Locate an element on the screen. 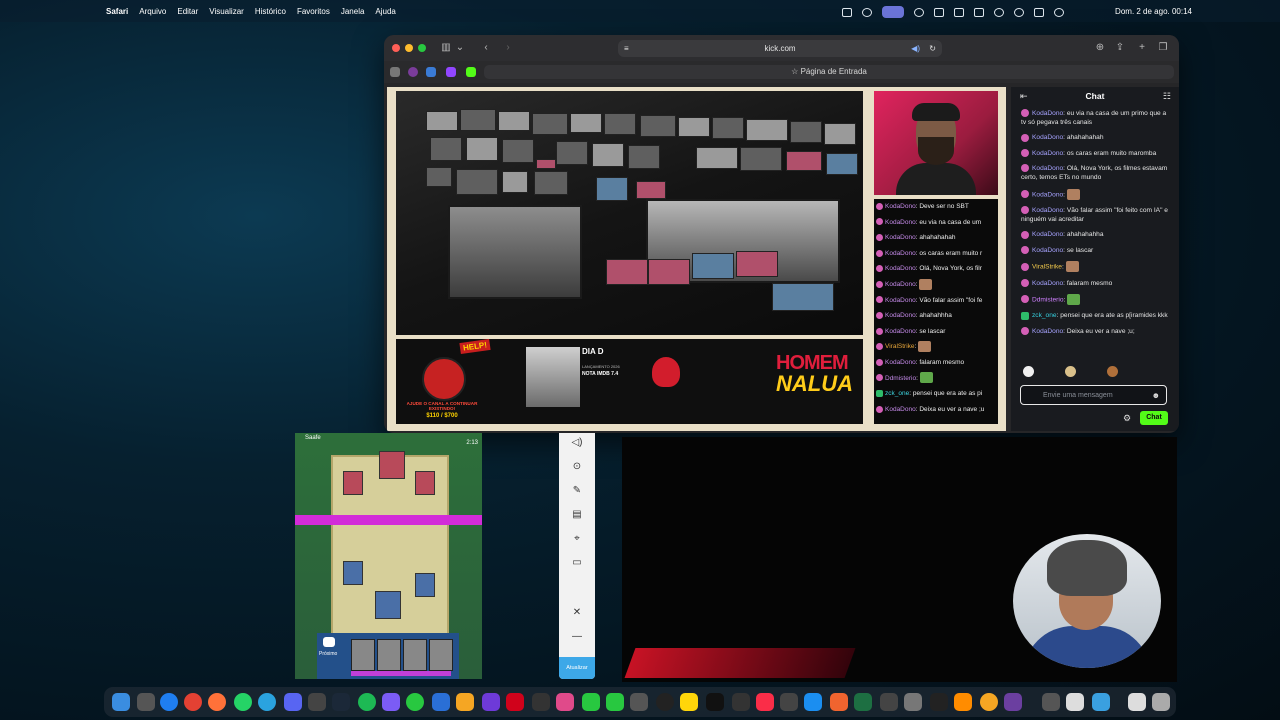 The height and width of the screenshot is (720, 1280). wifi-icon is located at coordinates (999, 12).